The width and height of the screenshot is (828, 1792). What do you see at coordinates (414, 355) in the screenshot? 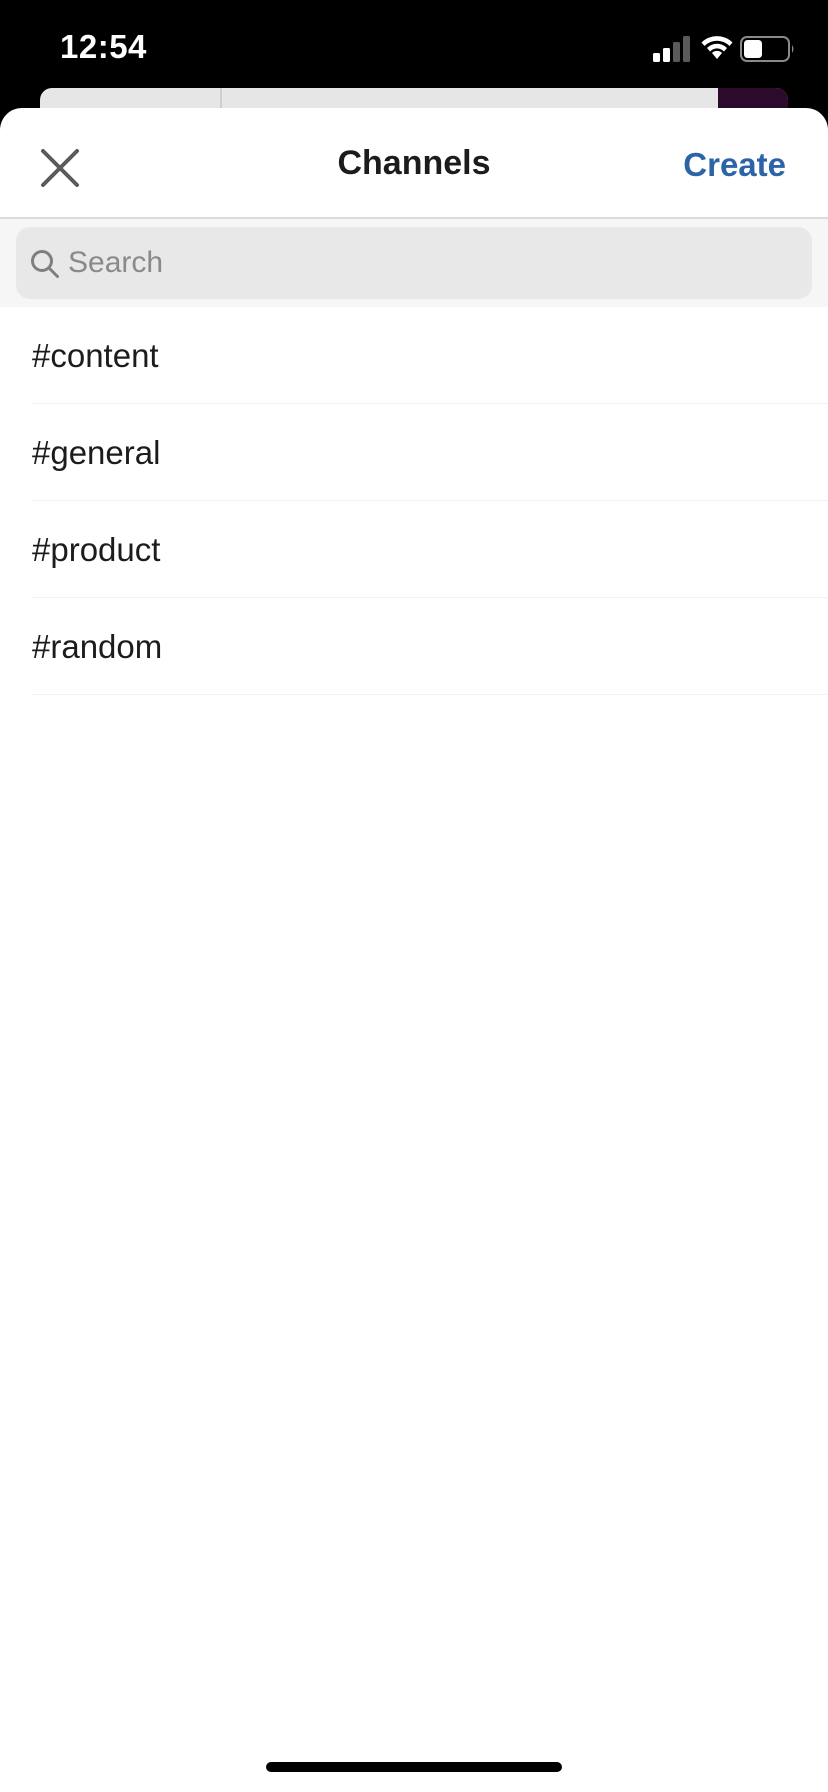
I see `channel-item-content: #content` at bounding box center [414, 355].